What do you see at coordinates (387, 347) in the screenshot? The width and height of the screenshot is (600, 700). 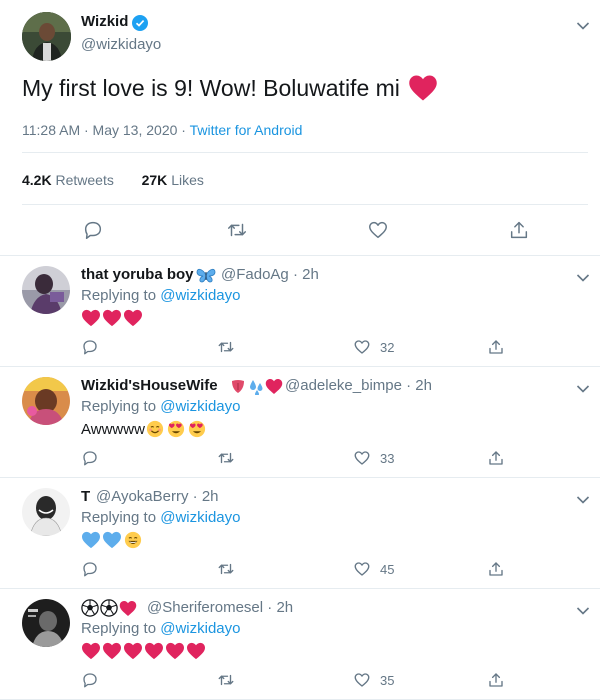 I see `like-count: 32` at bounding box center [387, 347].